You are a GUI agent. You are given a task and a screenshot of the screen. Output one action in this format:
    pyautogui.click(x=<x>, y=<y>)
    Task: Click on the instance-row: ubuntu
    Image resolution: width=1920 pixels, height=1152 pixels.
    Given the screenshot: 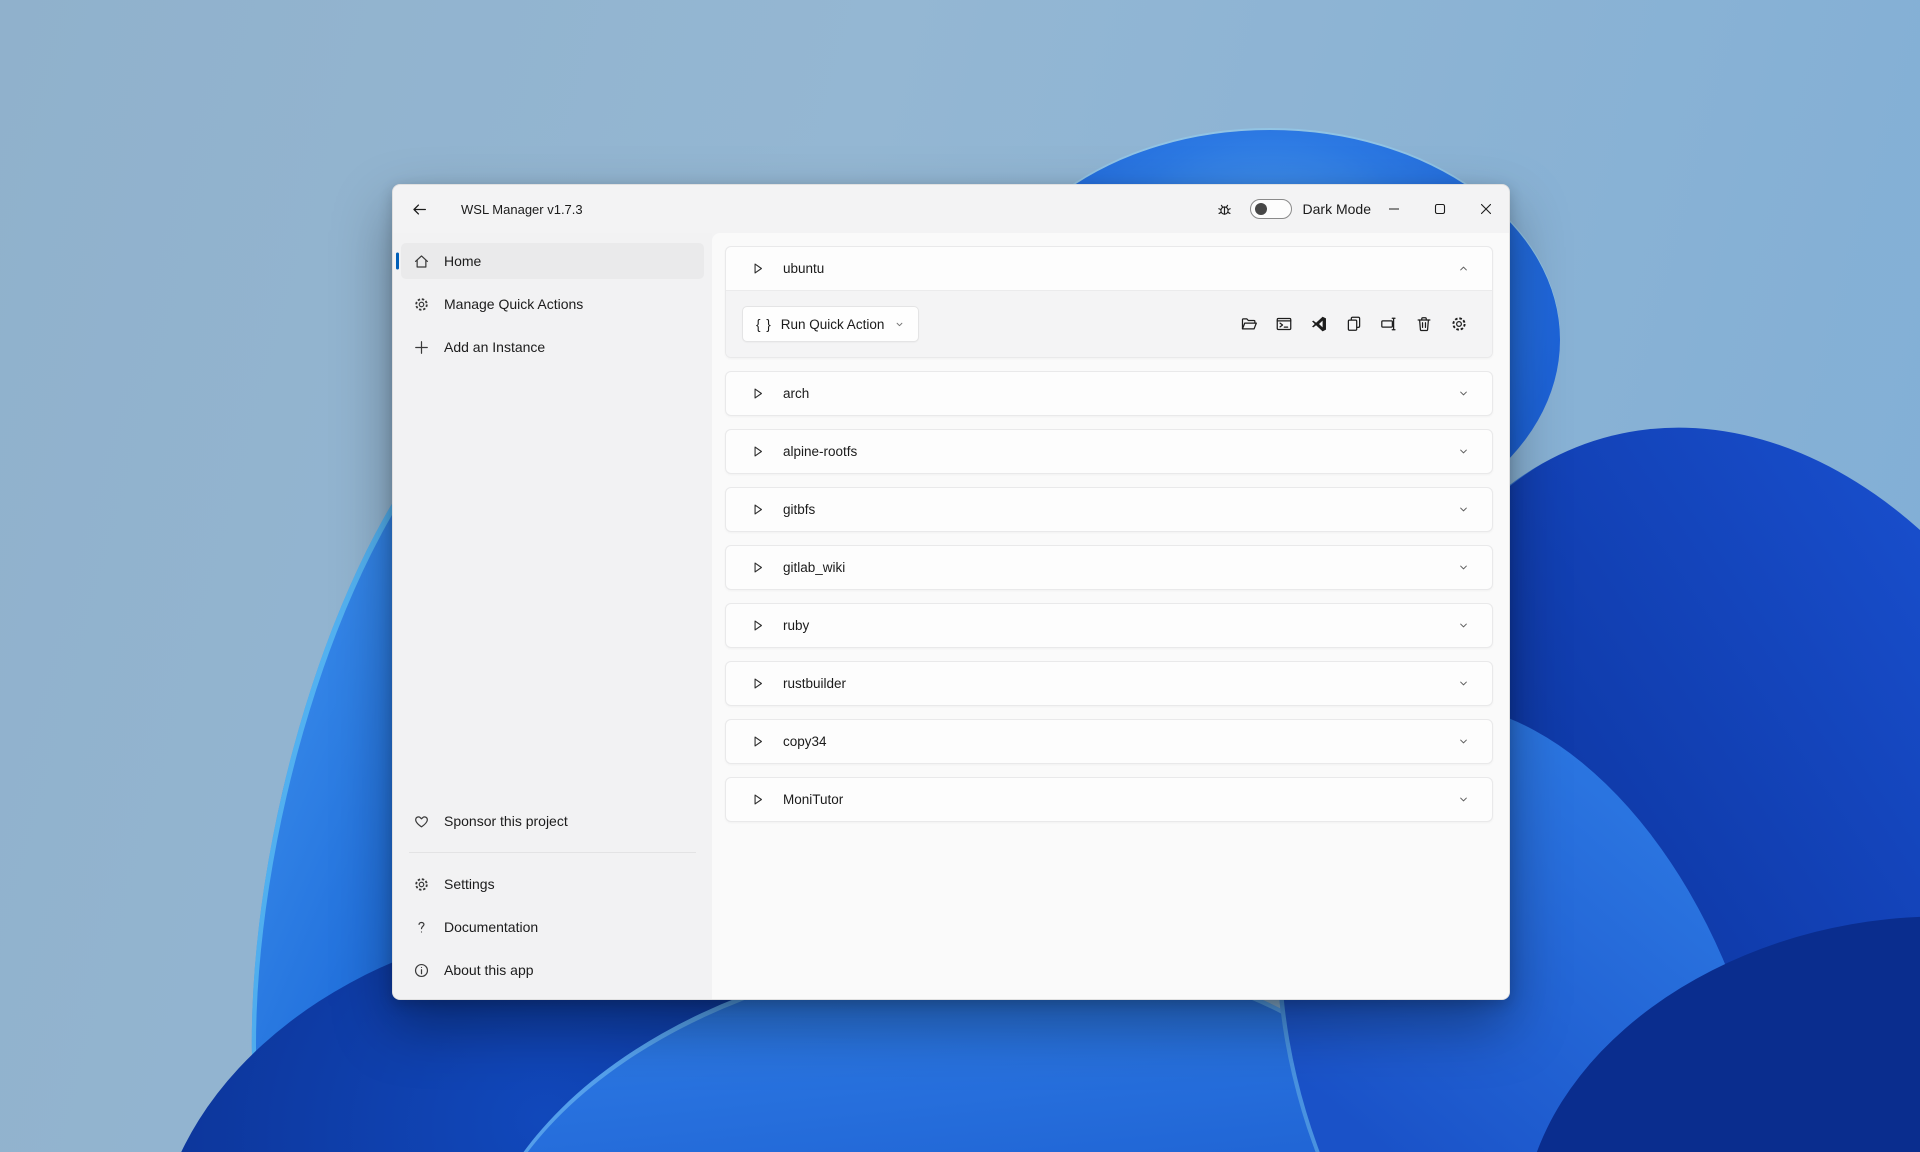 What is the action you would take?
    pyautogui.click(x=1109, y=268)
    